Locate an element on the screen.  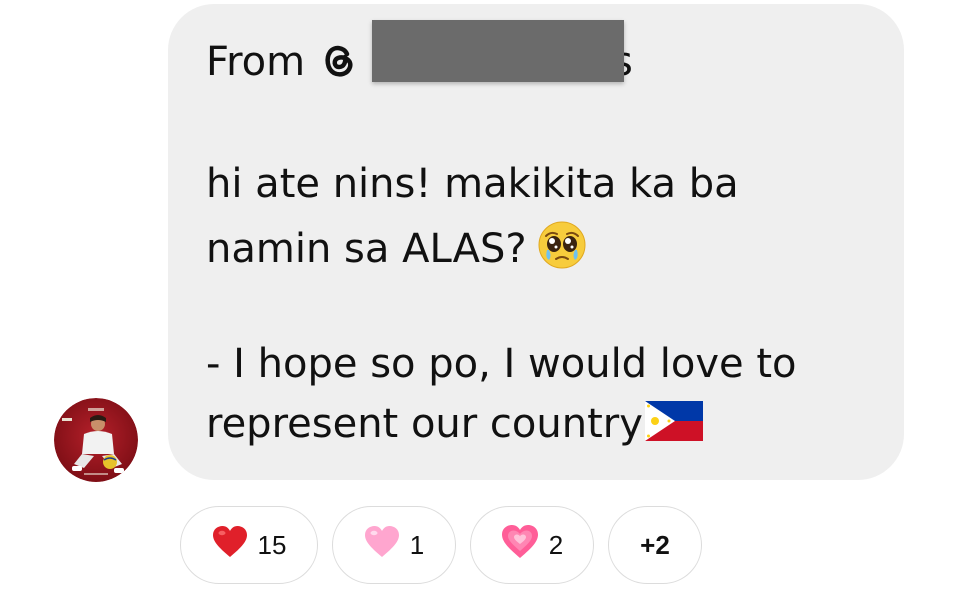
growing-heart-icon is located at coordinates (520, 545).